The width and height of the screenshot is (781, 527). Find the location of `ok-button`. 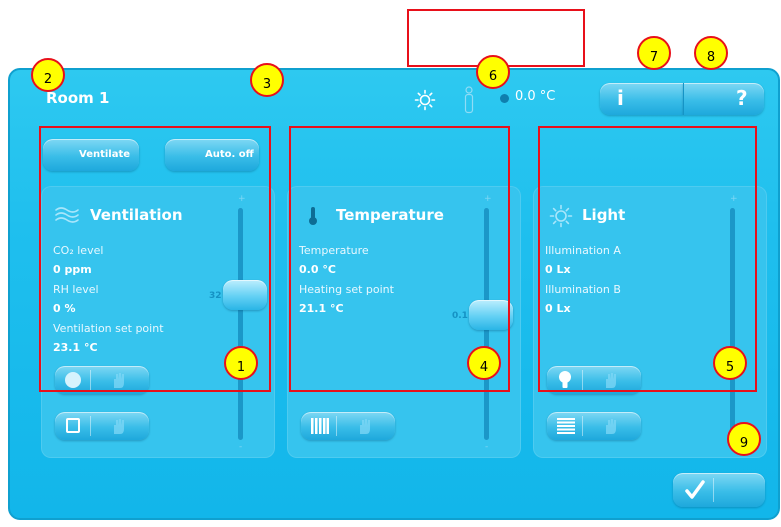

ok-button is located at coordinates (719, 490).